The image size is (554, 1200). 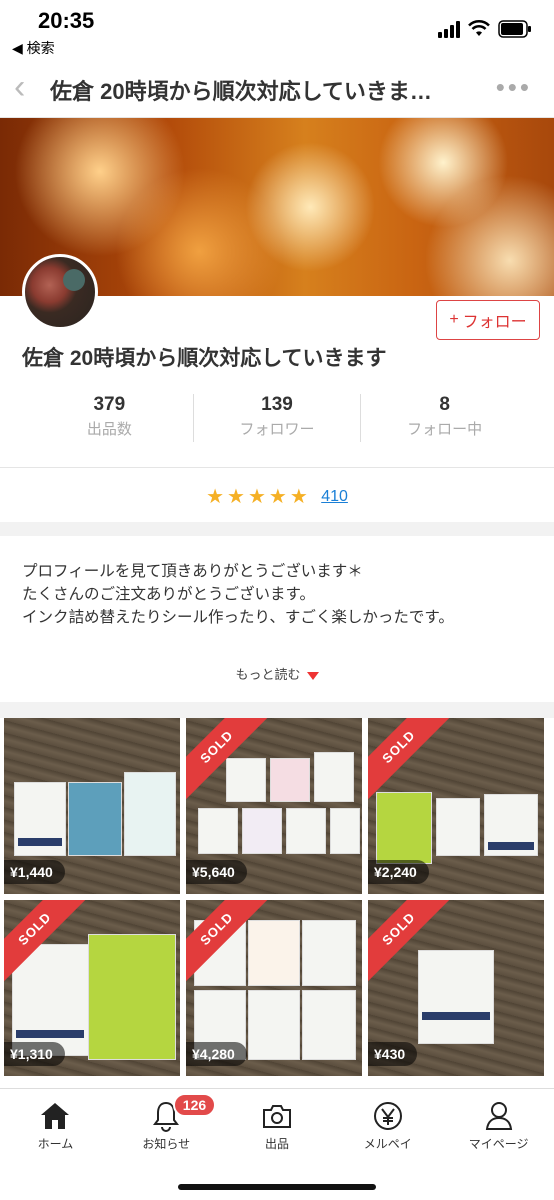 I want to click on back-chevron-icon: ‹, so click(x=19, y=87).